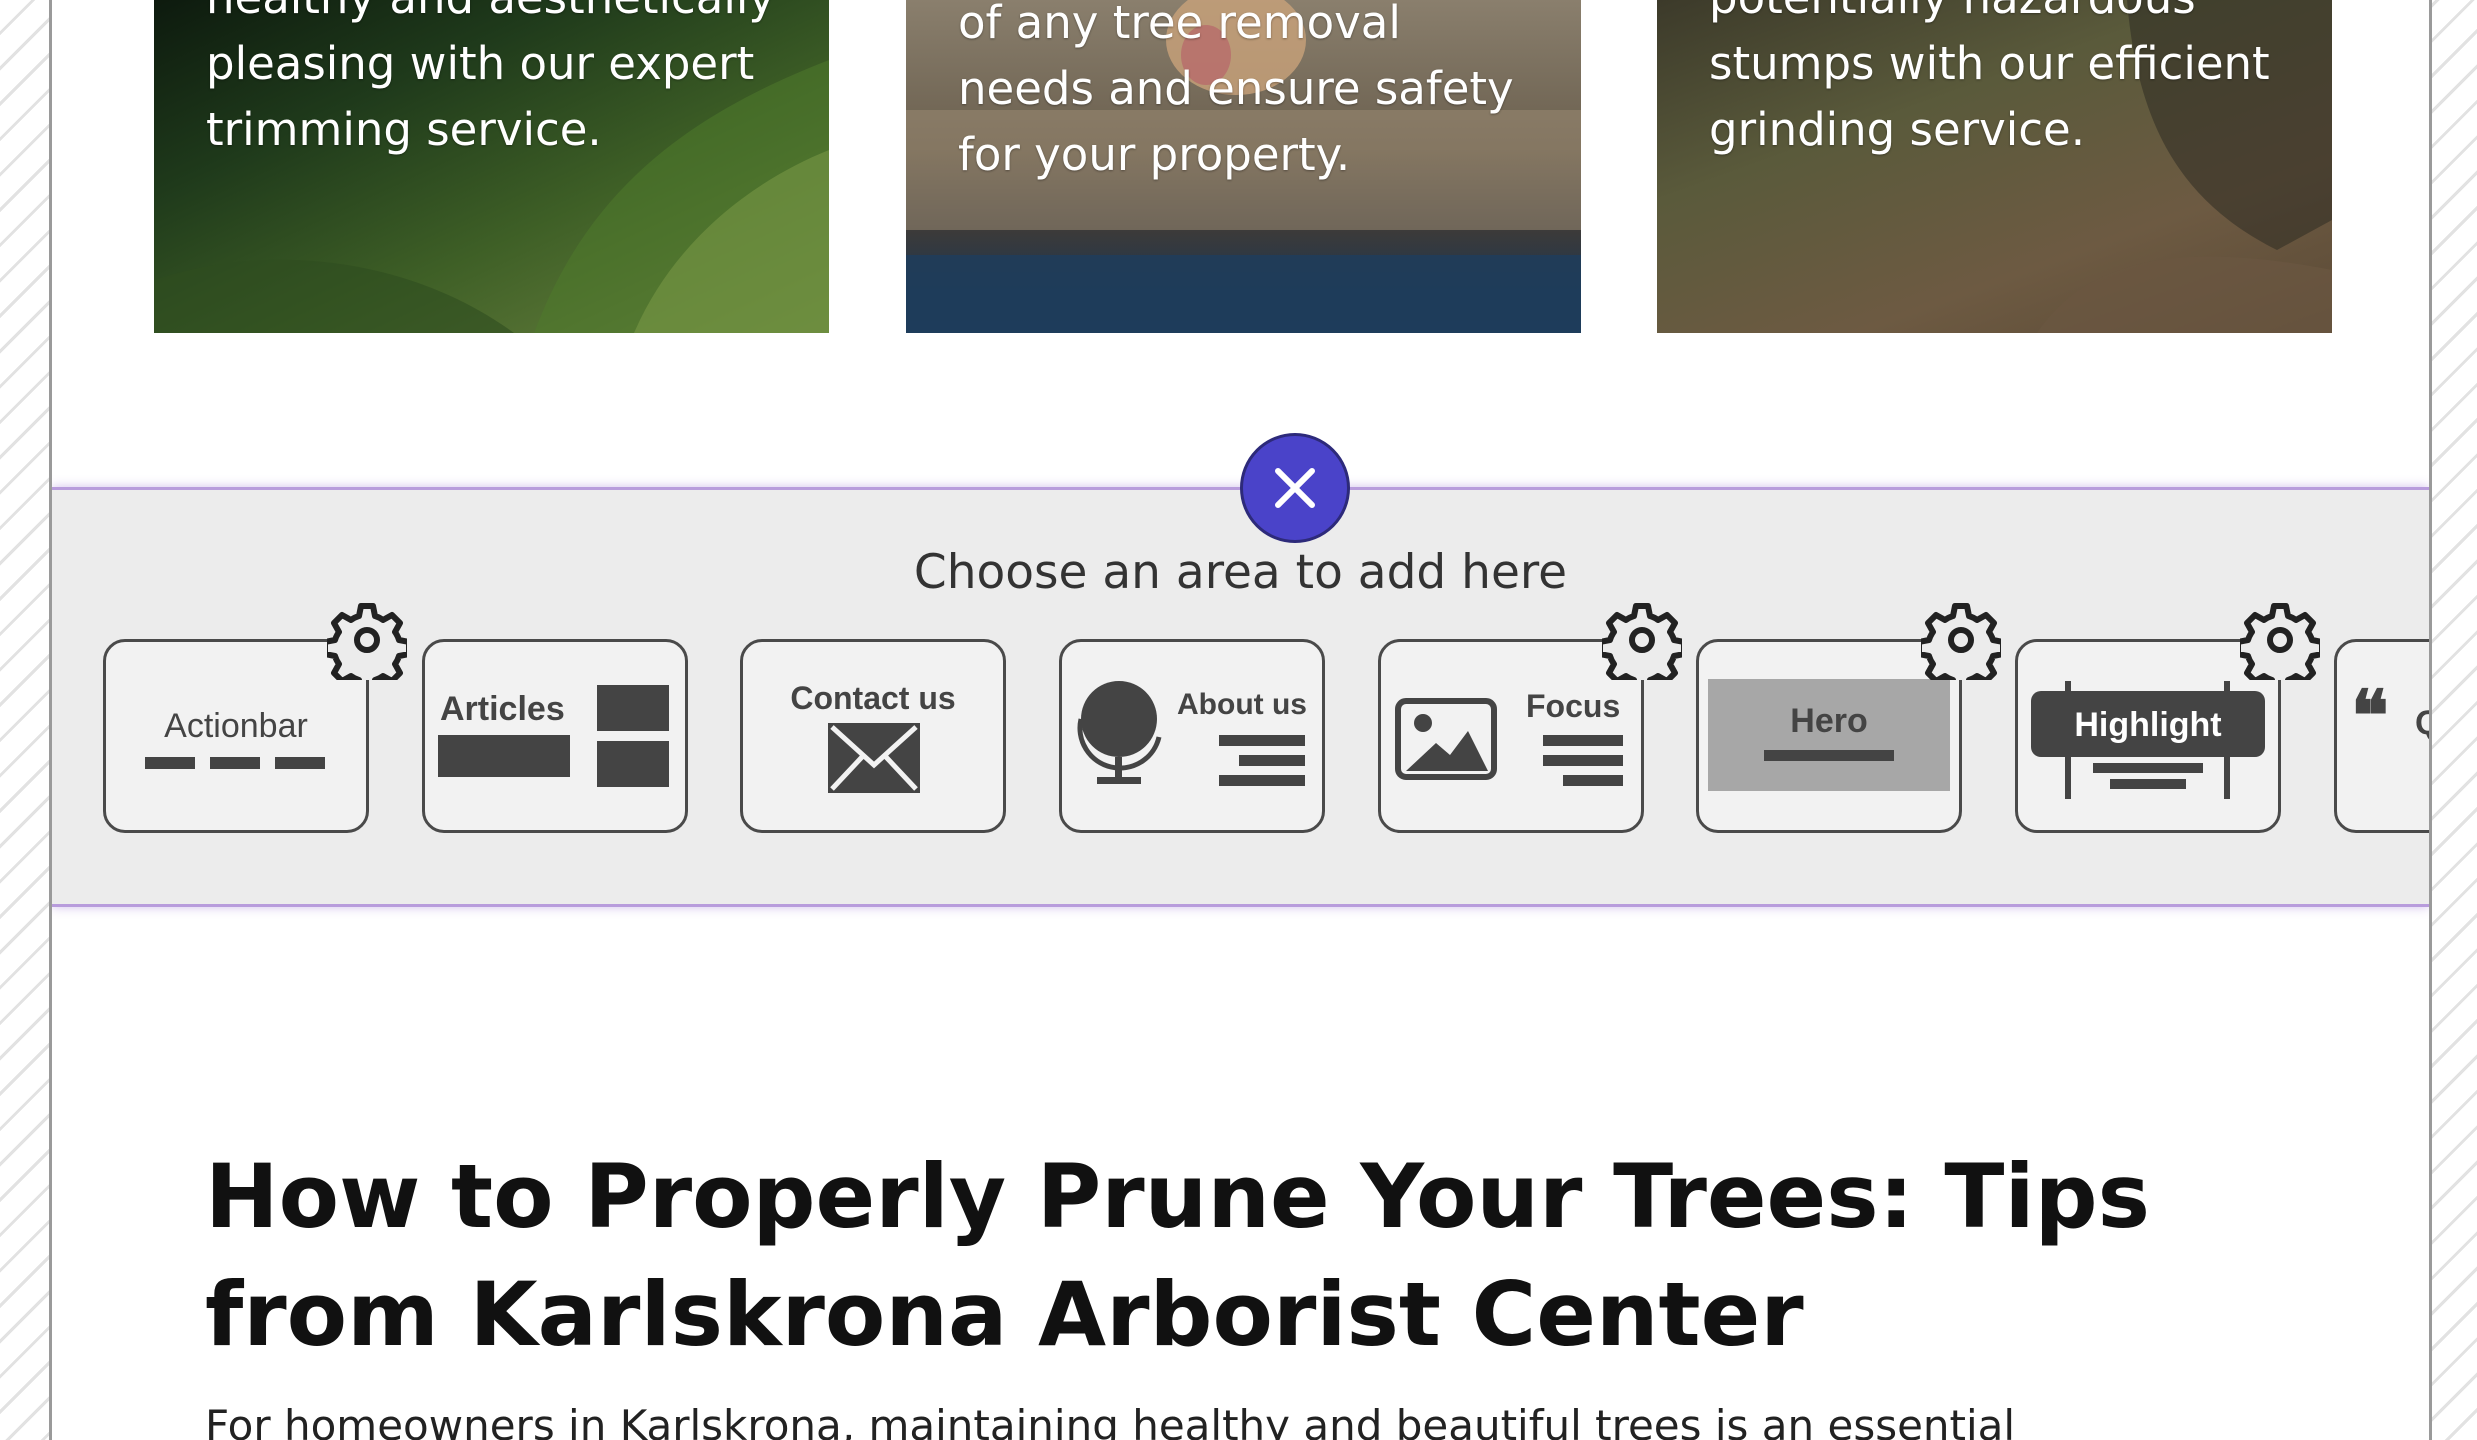 This screenshot has height=1440, width=2477. I want to click on quote-mark-icon: ❝, so click(2370, 715).